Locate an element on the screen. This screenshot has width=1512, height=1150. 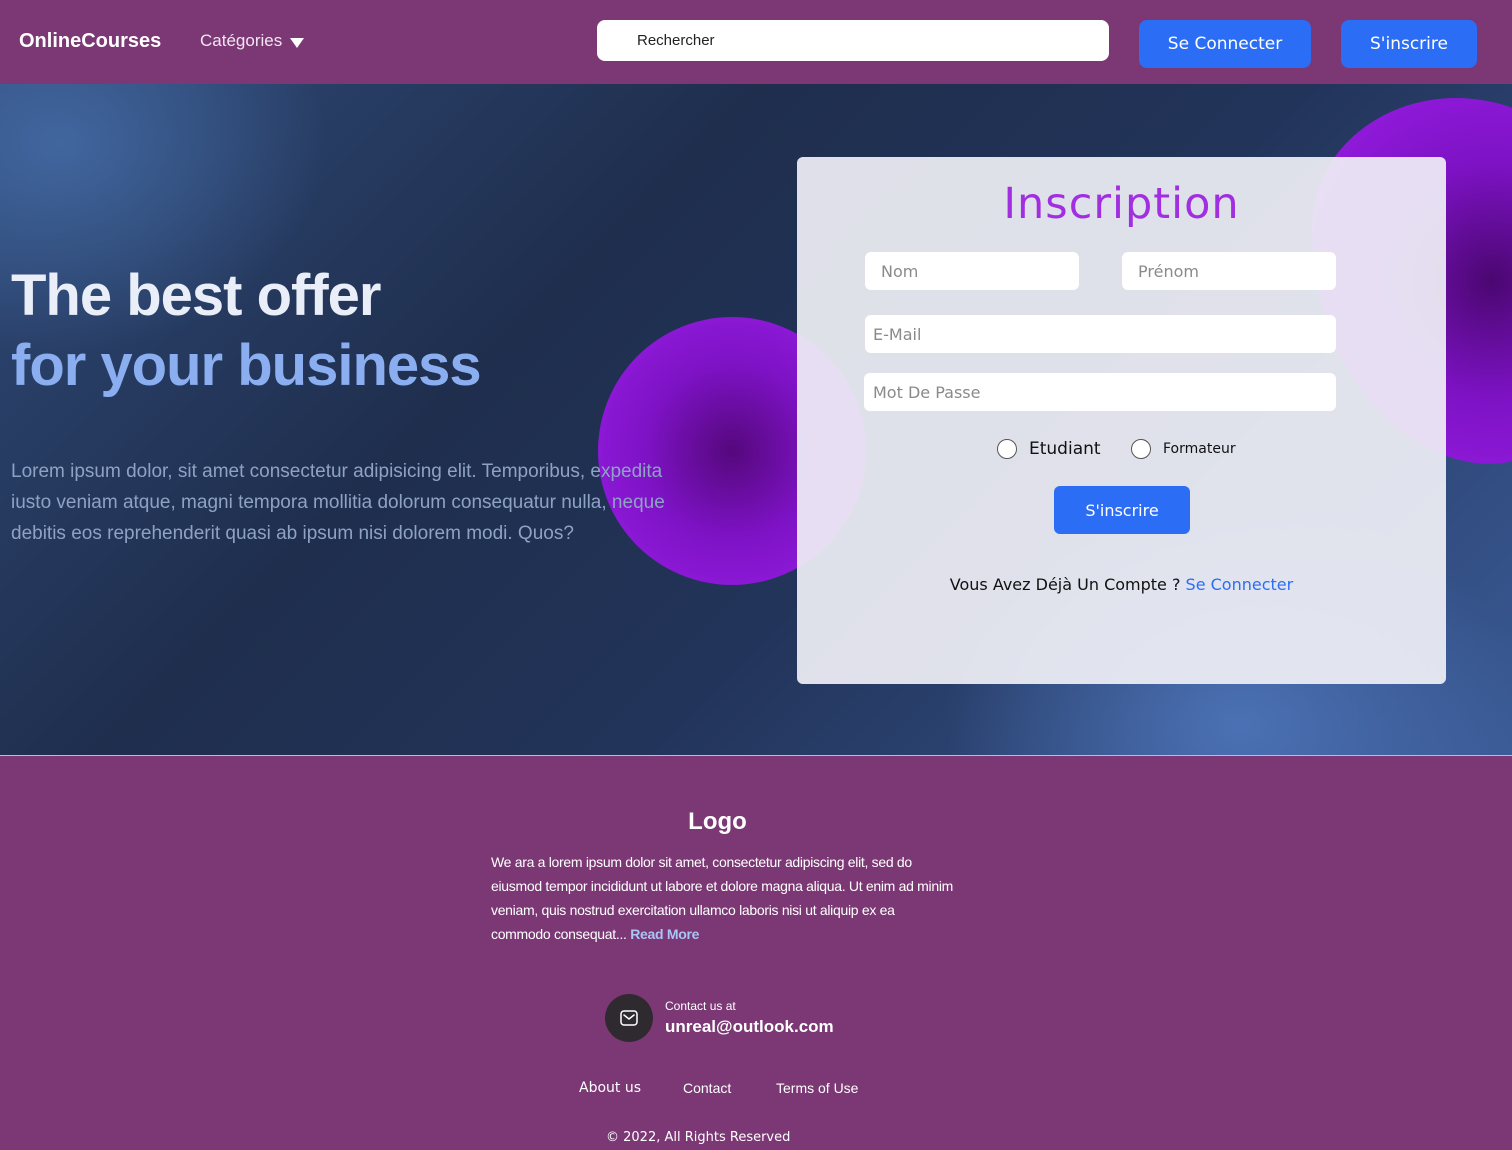
role-option-student: Etudiant is located at coordinates (1049, 449).